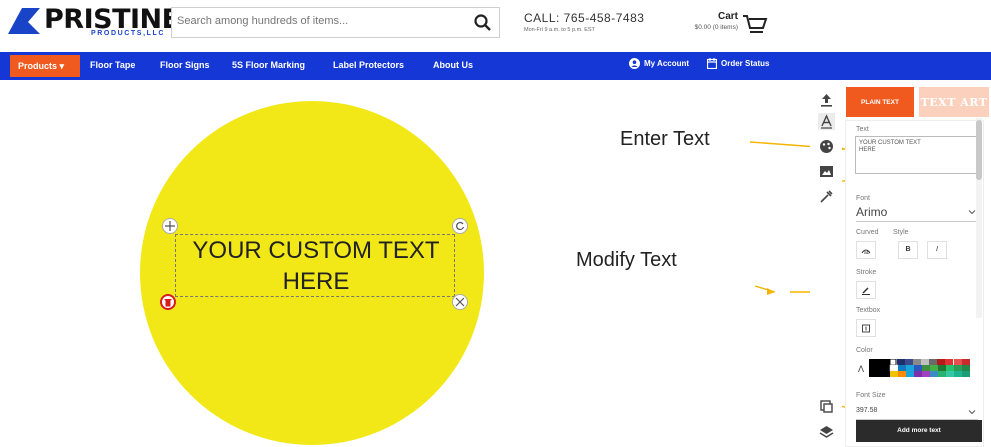 This screenshot has height=447, width=991. Describe the element at coordinates (460, 226) in the screenshot. I see `rotate-handle-icon` at that location.